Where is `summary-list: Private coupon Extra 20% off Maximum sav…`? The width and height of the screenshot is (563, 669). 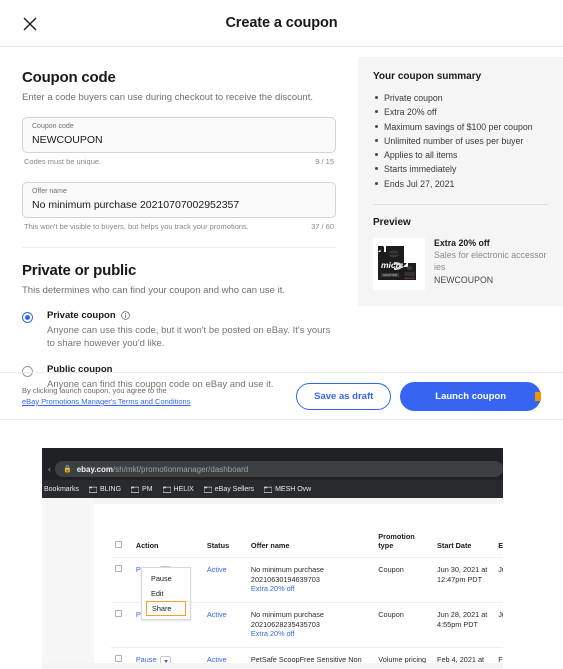
summary-list: Private coupon Extra 20% off Maximum sav… is located at coordinates (460, 141).